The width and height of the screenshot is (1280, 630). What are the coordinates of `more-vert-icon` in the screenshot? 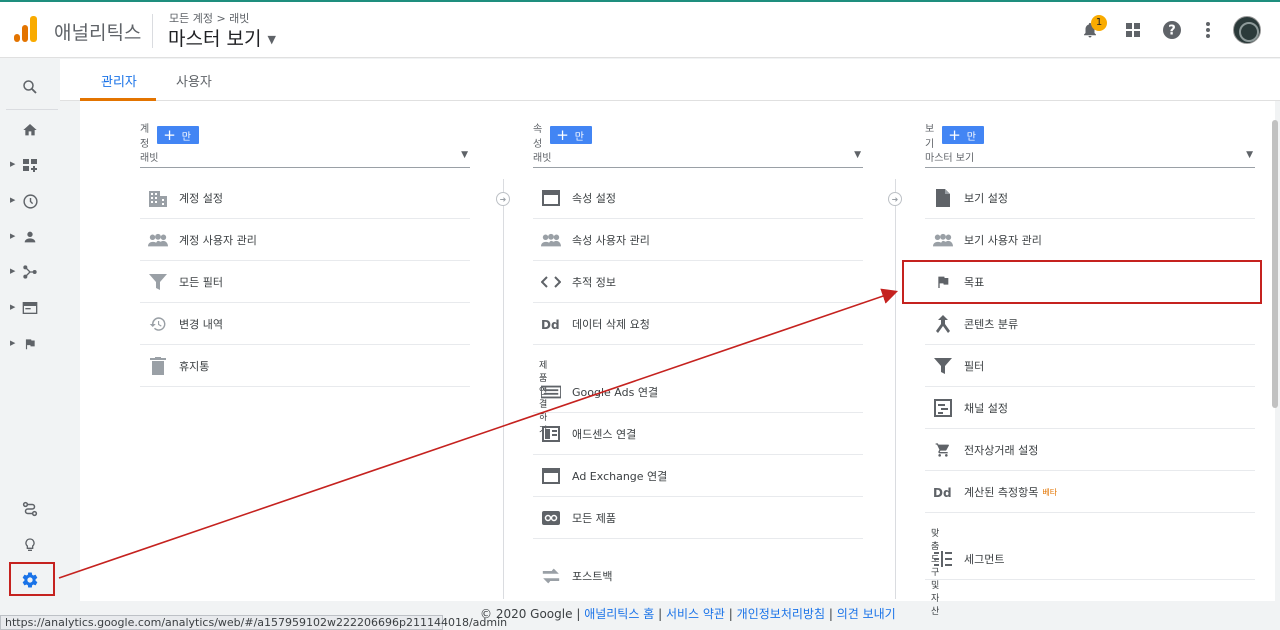 It's located at (1208, 30).